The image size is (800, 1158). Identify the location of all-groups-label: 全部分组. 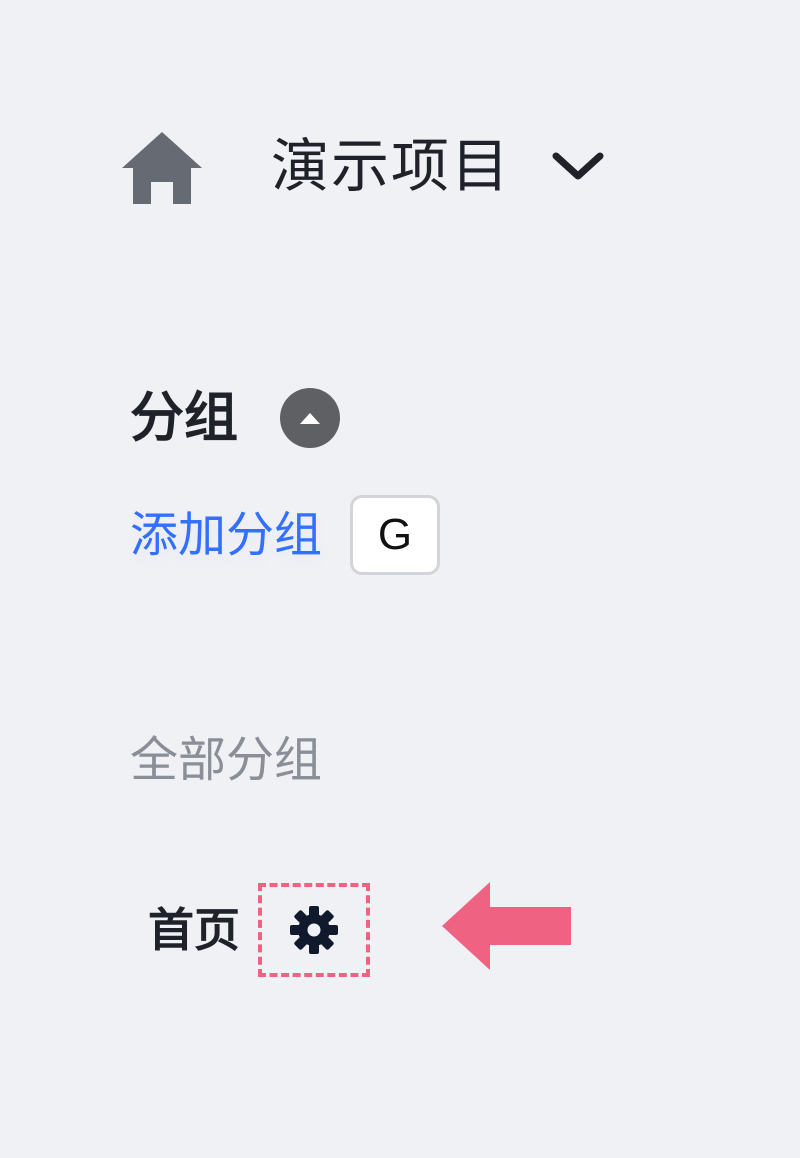
(226, 760).